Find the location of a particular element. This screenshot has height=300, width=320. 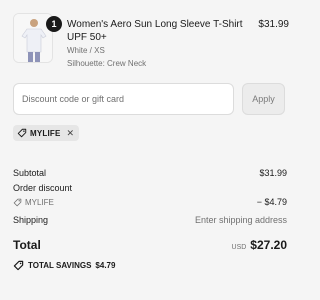

discount-form: Apply is located at coordinates (149, 99).